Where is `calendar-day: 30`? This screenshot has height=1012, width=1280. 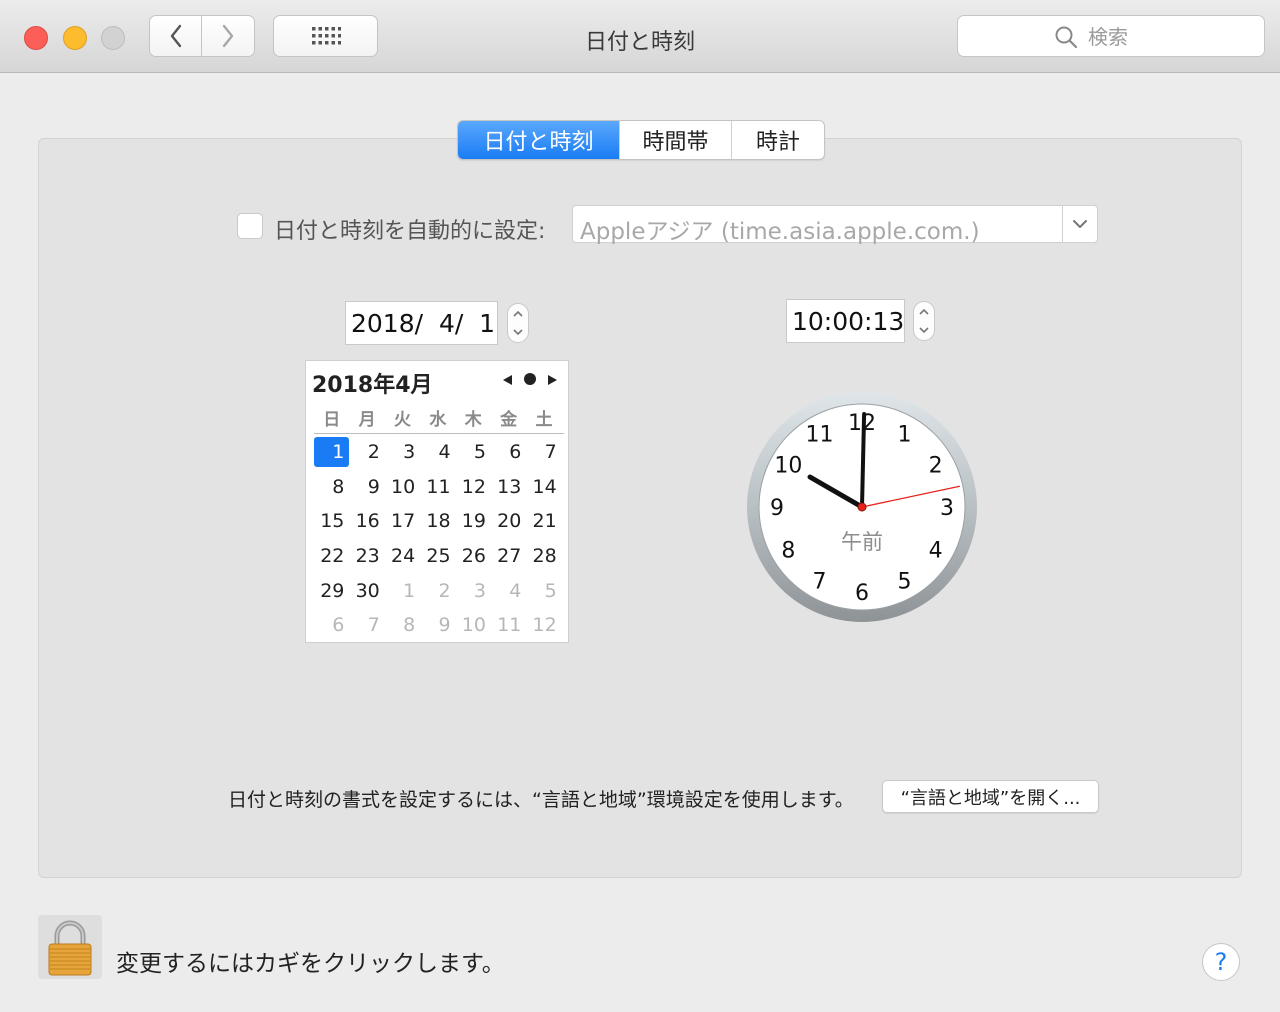
calendar-day: 30 is located at coordinates (366, 591).